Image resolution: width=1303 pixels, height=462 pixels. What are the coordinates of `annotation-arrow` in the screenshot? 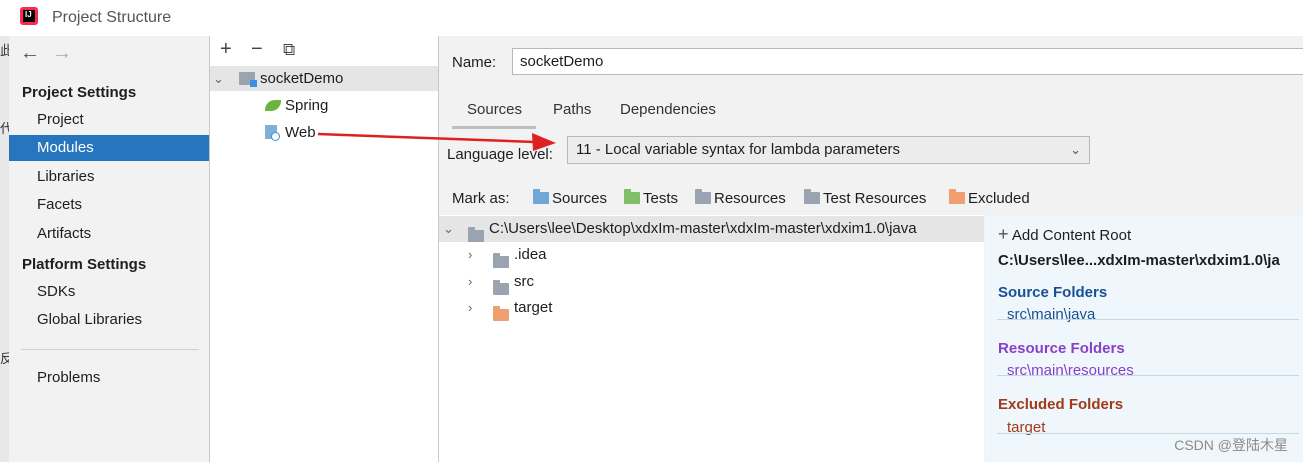 It's located at (436, 141).